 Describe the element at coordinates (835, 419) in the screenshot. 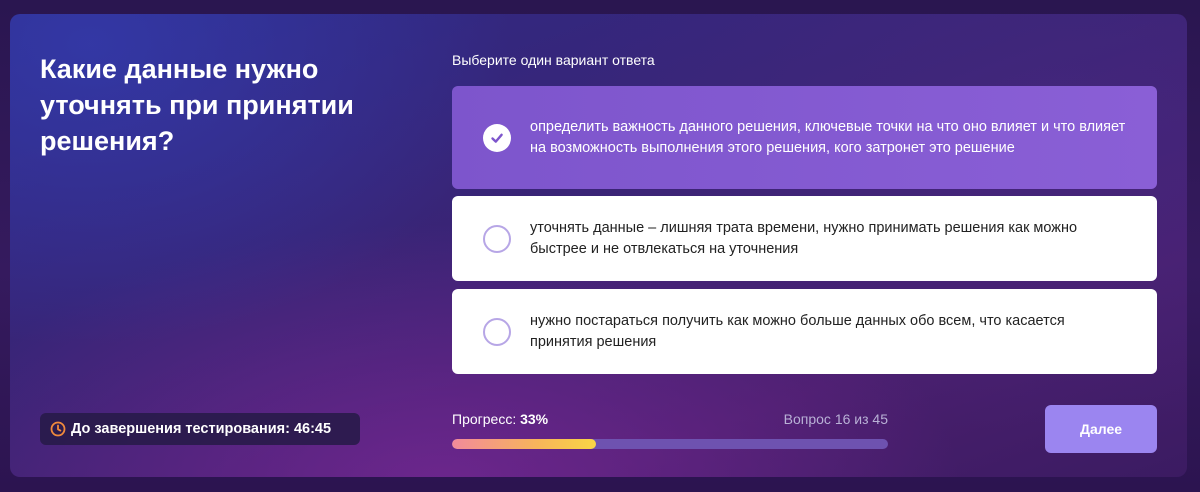

I see `question-counter: Вопрос 16 из 45` at that location.